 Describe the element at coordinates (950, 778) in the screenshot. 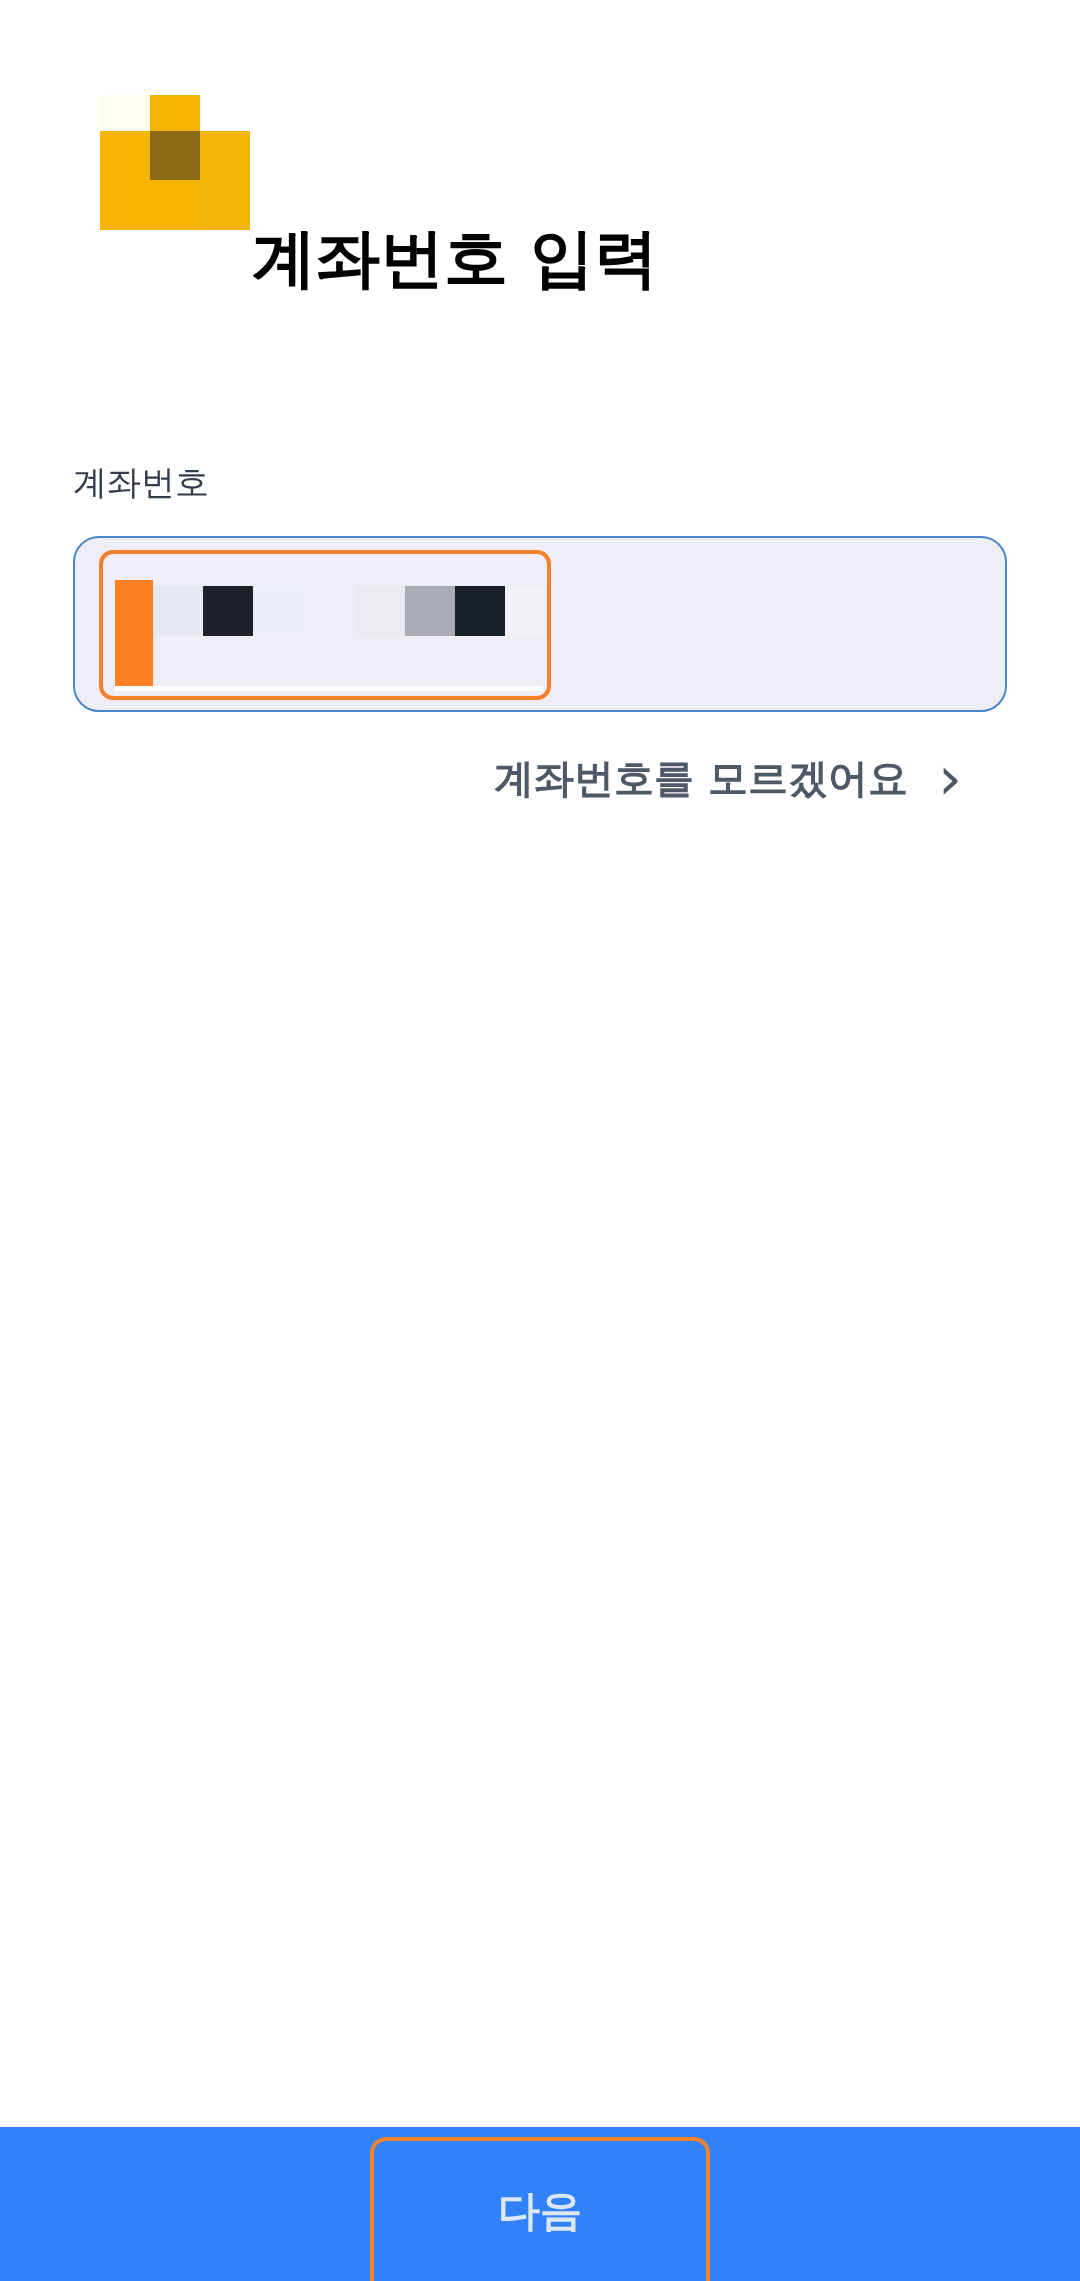

I see `chevron-icon: ›` at that location.